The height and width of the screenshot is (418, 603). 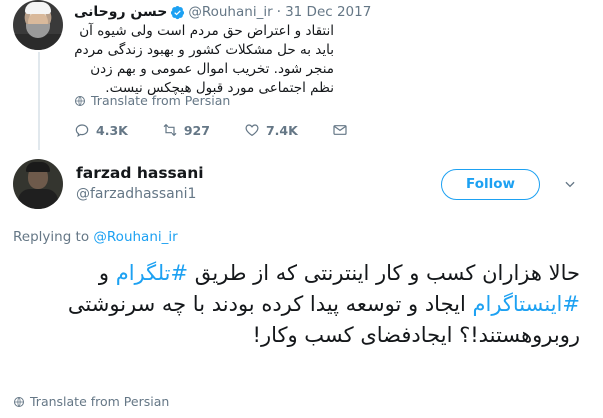 I want to click on retweet-icon, so click(x=170, y=130).